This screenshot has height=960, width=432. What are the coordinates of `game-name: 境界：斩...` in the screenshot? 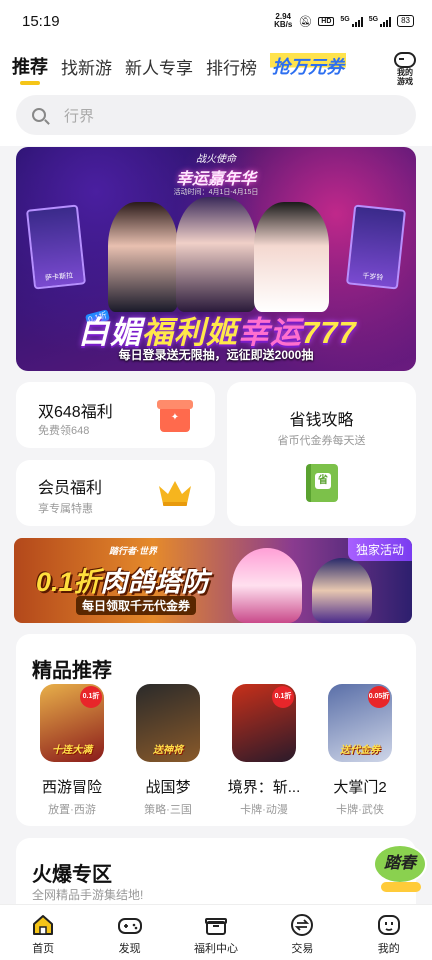 It's located at (264, 787).